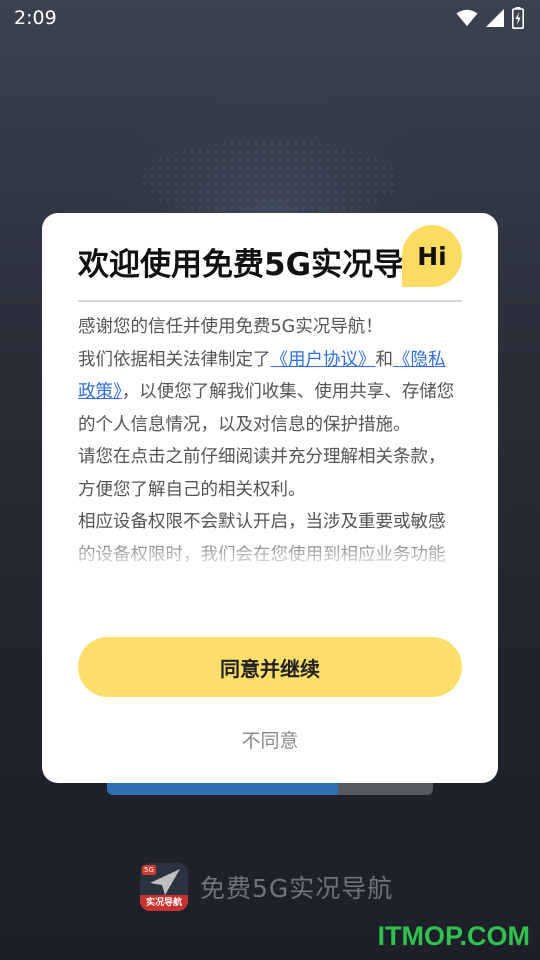 The width and height of the screenshot is (540, 960). Describe the element at coordinates (164, 903) in the screenshot. I see `logo-band-text: 实况导航` at that location.